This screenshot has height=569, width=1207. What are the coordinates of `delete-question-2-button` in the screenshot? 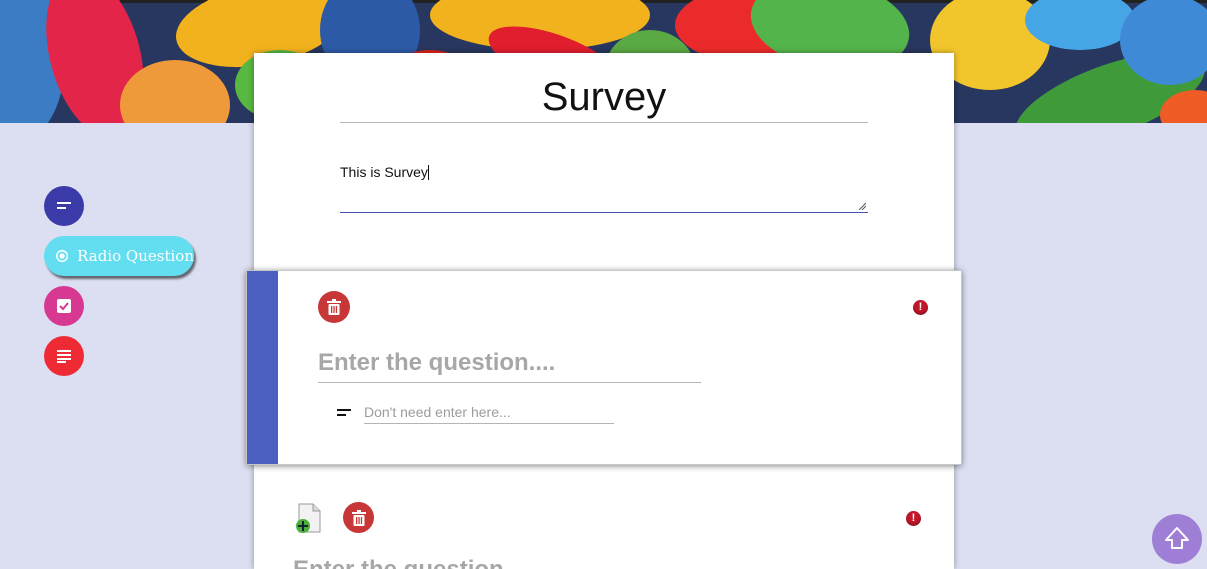 It's located at (358, 517).